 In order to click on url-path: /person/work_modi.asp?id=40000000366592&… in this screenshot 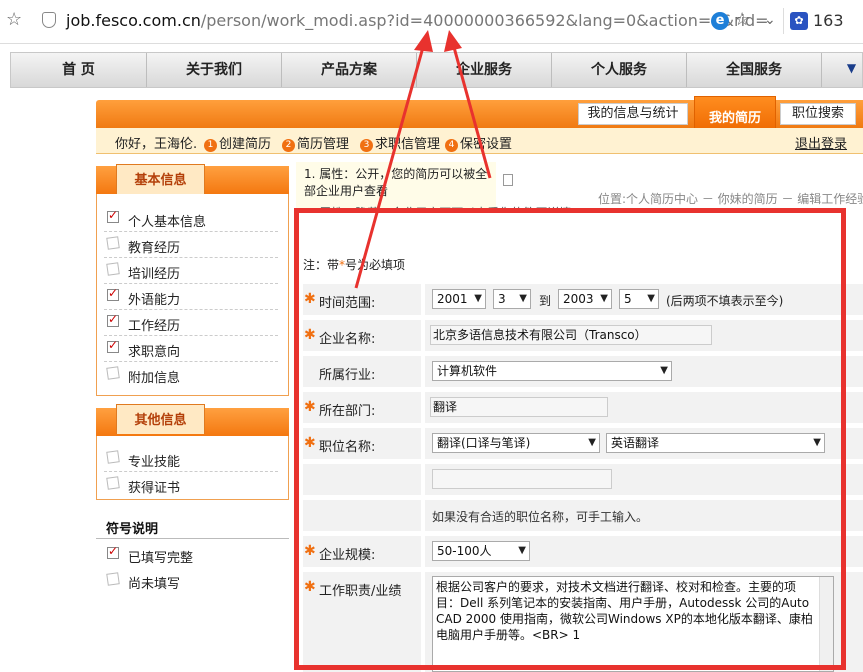, I will do `click(484, 20)`.